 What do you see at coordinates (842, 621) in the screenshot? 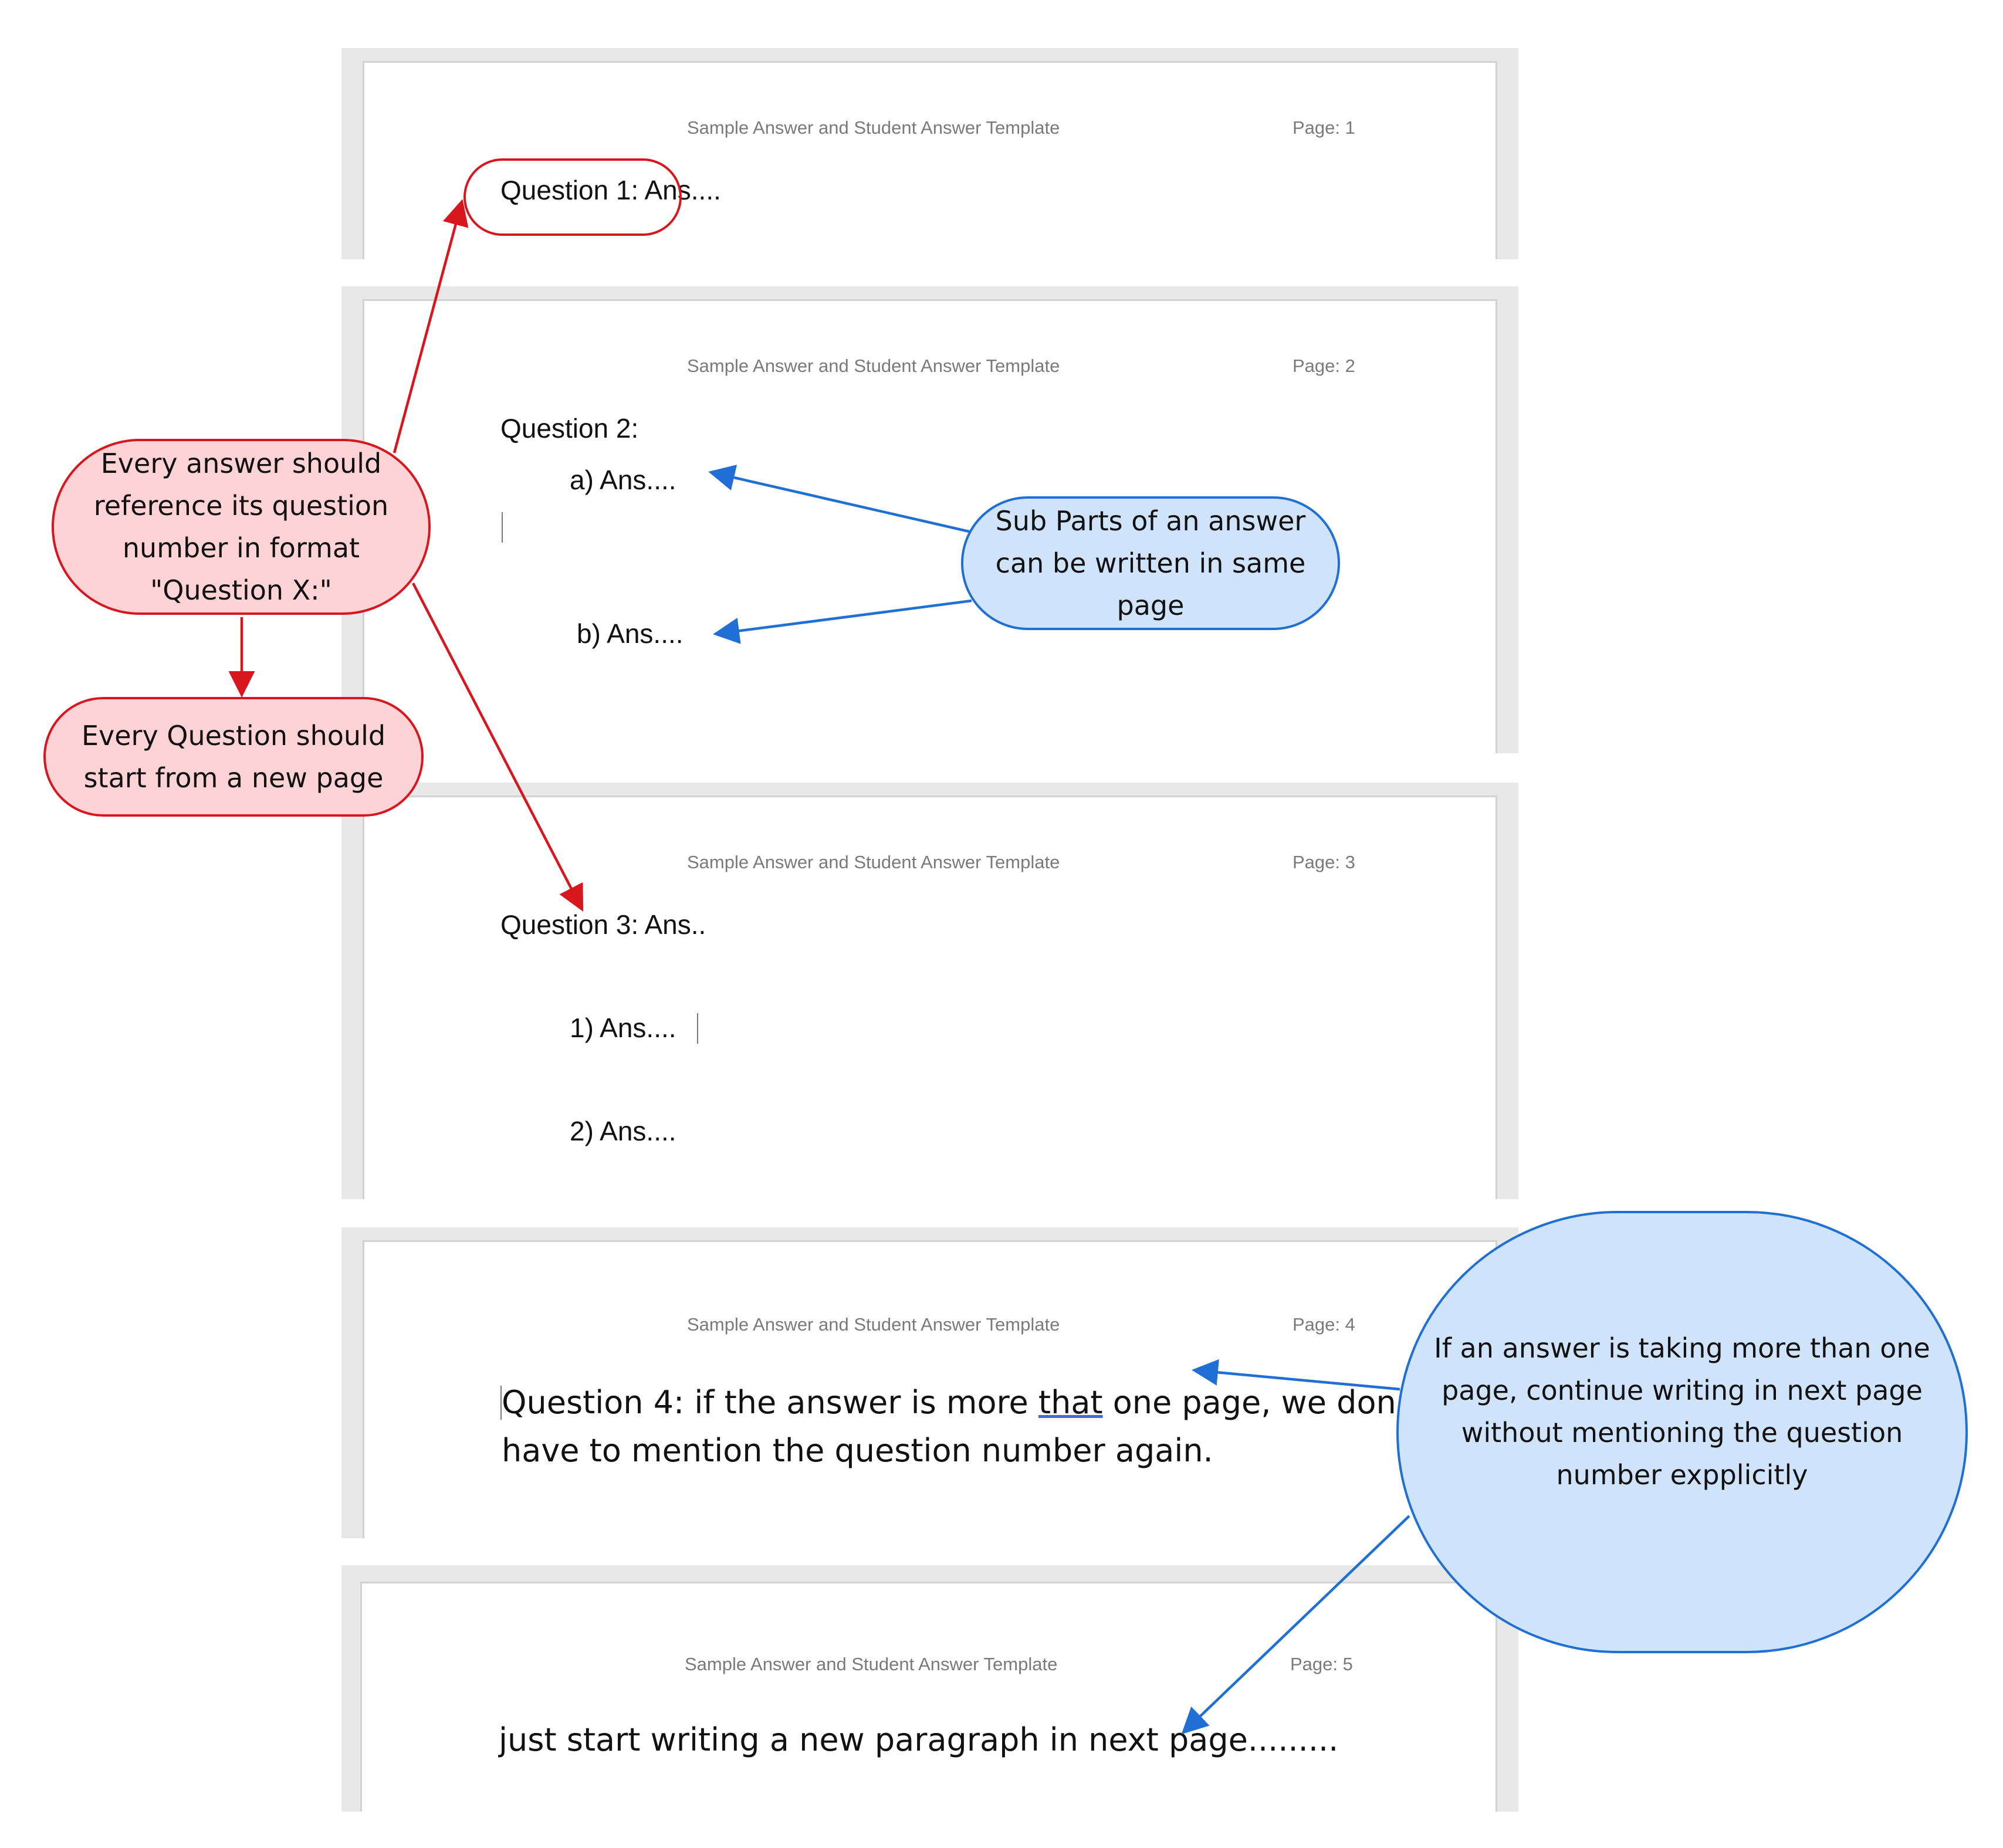
I see `arrow-to-sub-b` at bounding box center [842, 621].